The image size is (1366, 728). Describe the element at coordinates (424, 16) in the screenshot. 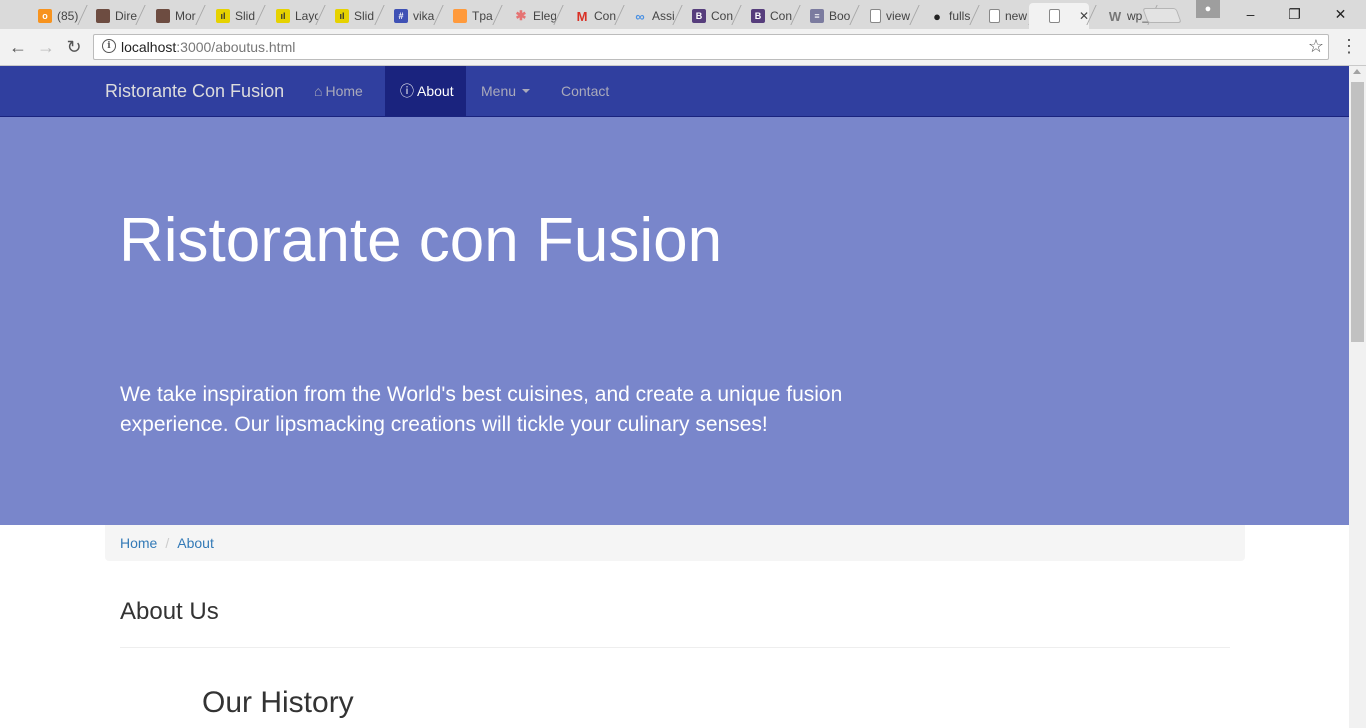

I see `tab-label: vika` at that location.